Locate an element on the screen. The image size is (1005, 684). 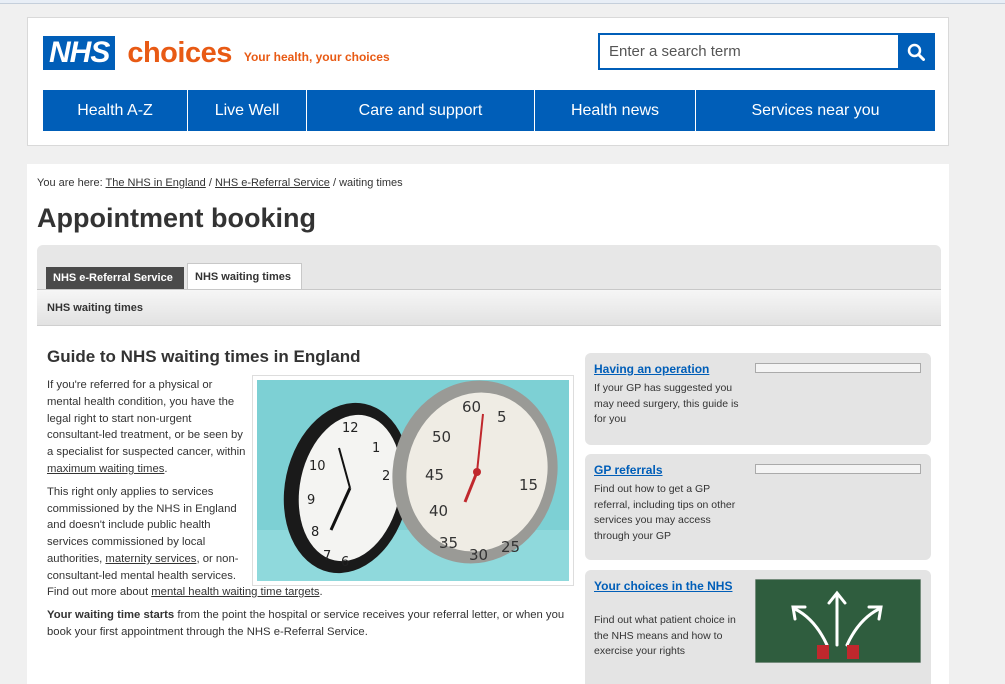
nhs-choices-logo: NHS choices Your health, your choices is located at coordinates (216, 53).